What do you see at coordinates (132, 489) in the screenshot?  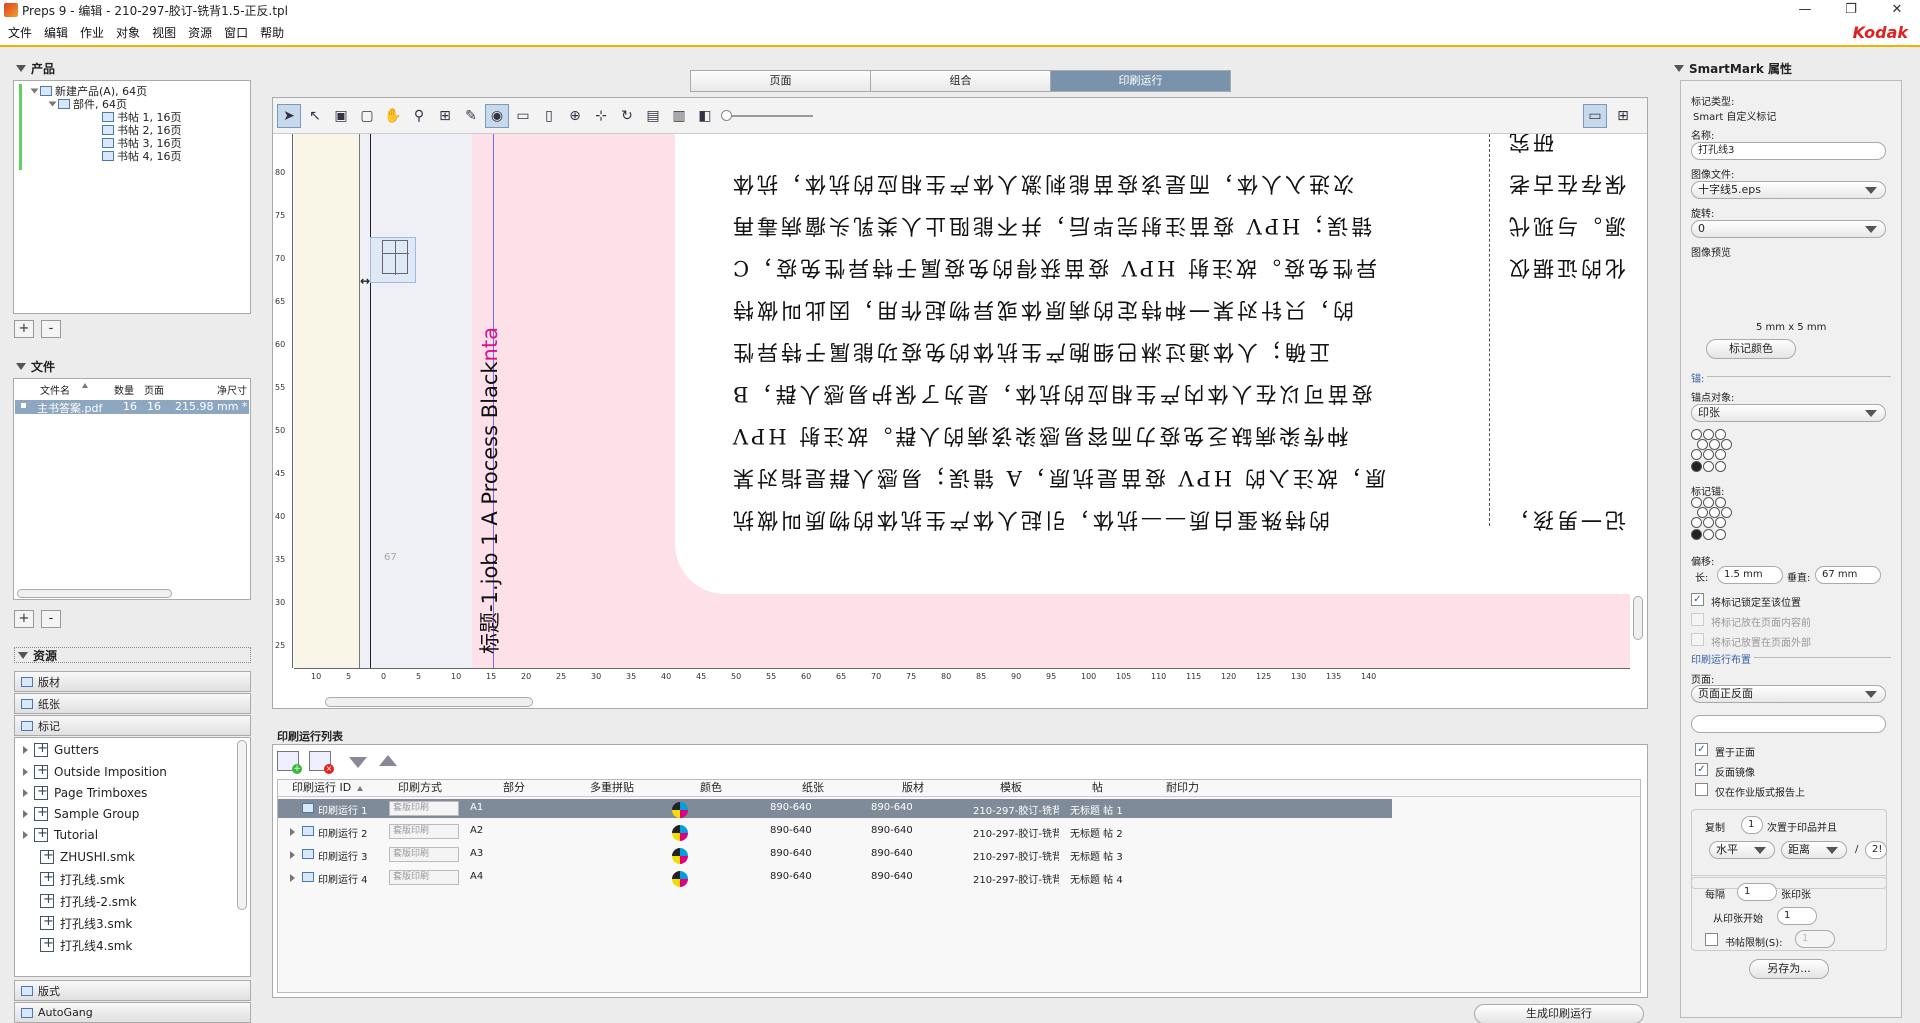 I see `files-list: 文件名 数量 页面 净尺寸 主书答案.pdf 16 16 215.98 mm *` at bounding box center [132, 489].